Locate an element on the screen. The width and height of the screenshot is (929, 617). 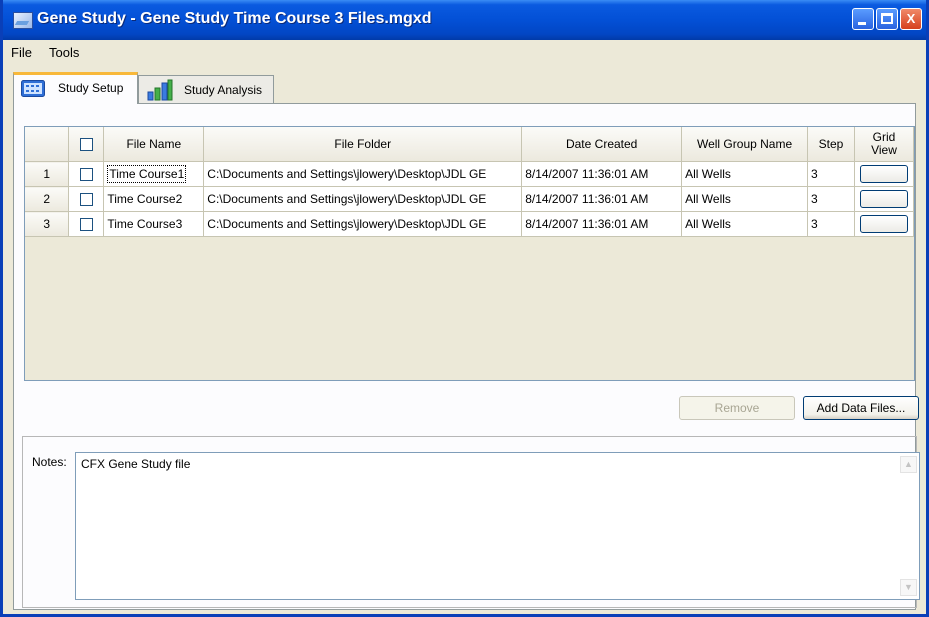
maximize-button is located at coordinates (887, 19).